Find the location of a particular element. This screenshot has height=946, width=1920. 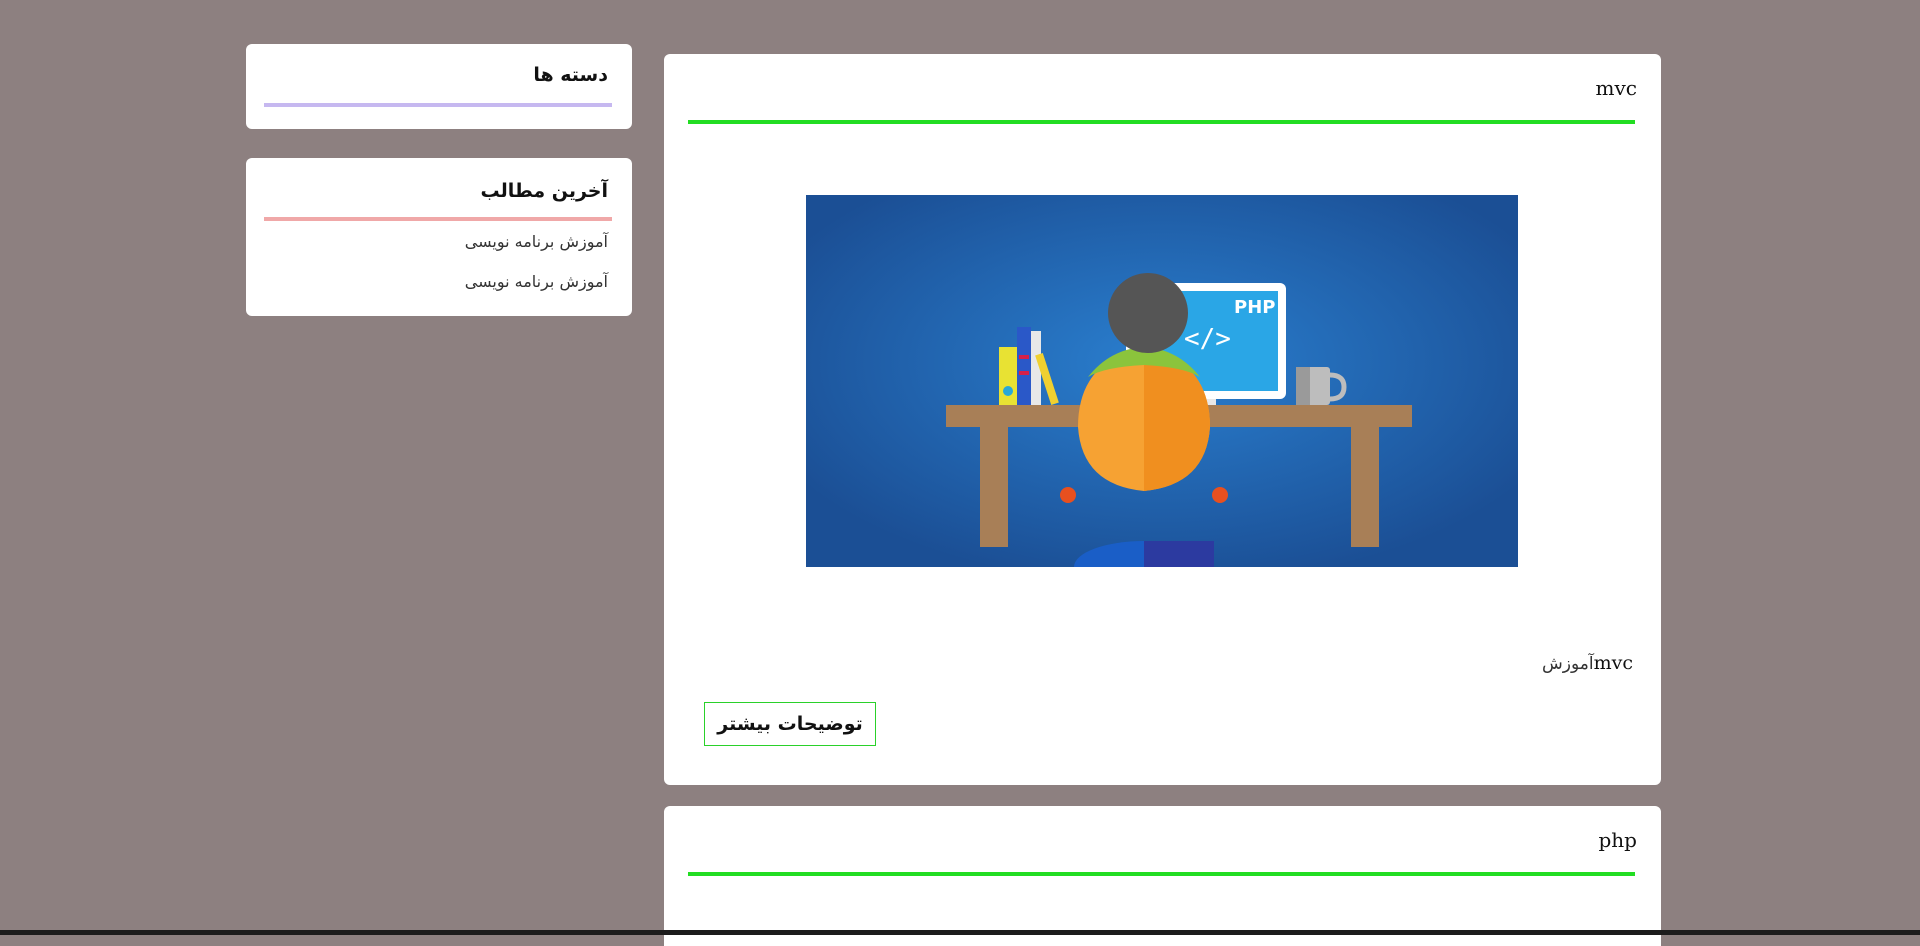

latest-posts-title: آخرین مطالب is located at coordinates (544, 191).